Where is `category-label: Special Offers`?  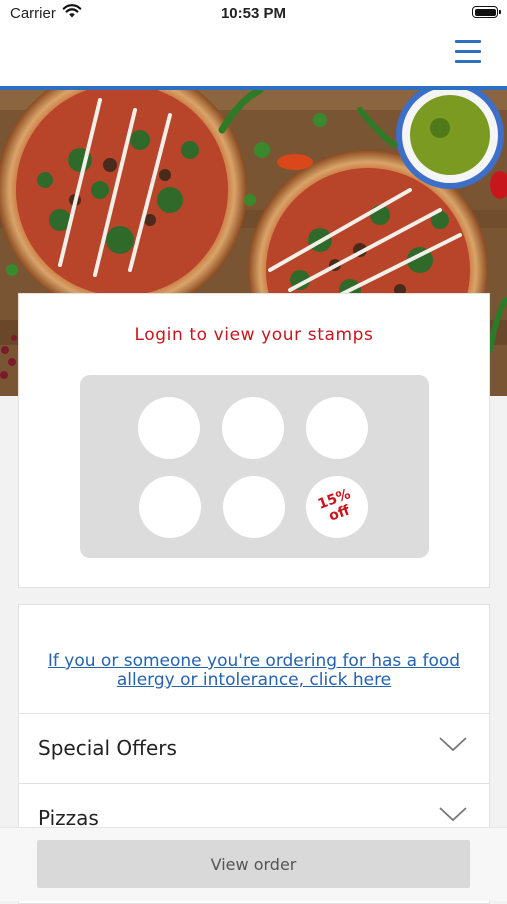
category-label: Special Offers is located at coordinates (107, 748).